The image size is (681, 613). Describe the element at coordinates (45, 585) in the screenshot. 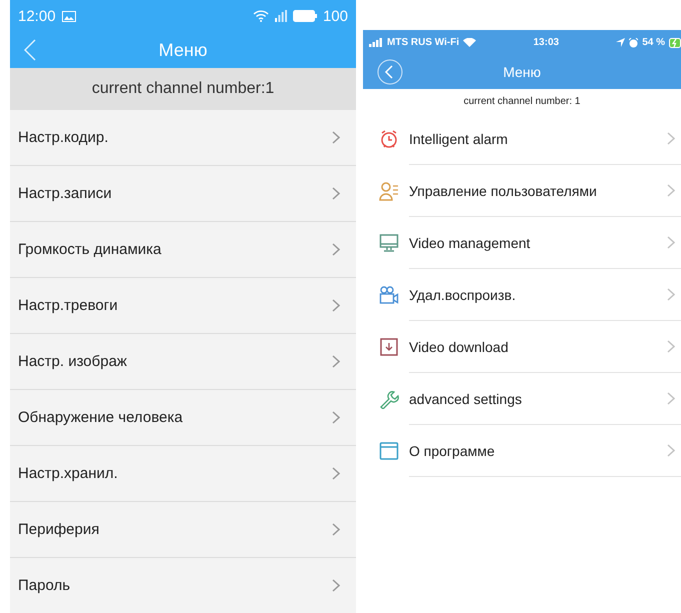

I see `menu-item-label: Пароль` at that location.